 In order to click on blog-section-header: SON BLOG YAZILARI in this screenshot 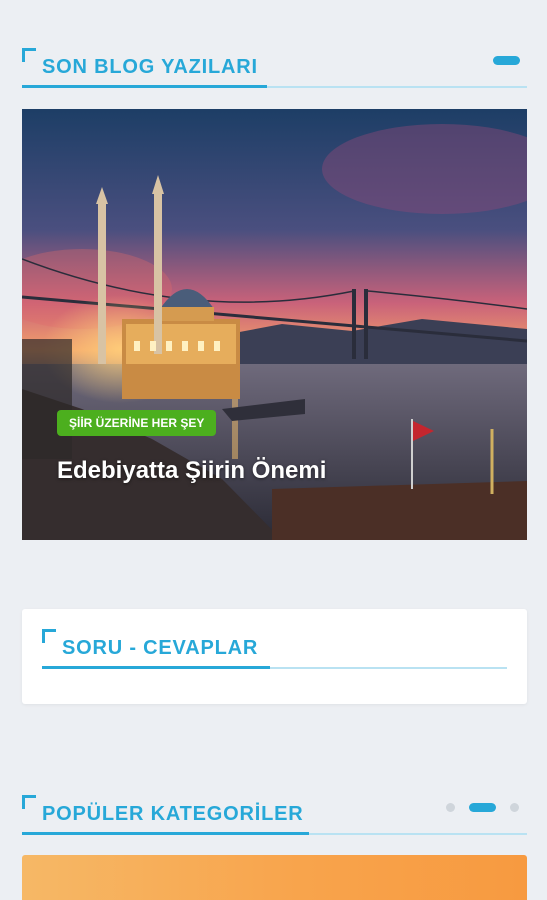, I will do `click(274, 68)`.